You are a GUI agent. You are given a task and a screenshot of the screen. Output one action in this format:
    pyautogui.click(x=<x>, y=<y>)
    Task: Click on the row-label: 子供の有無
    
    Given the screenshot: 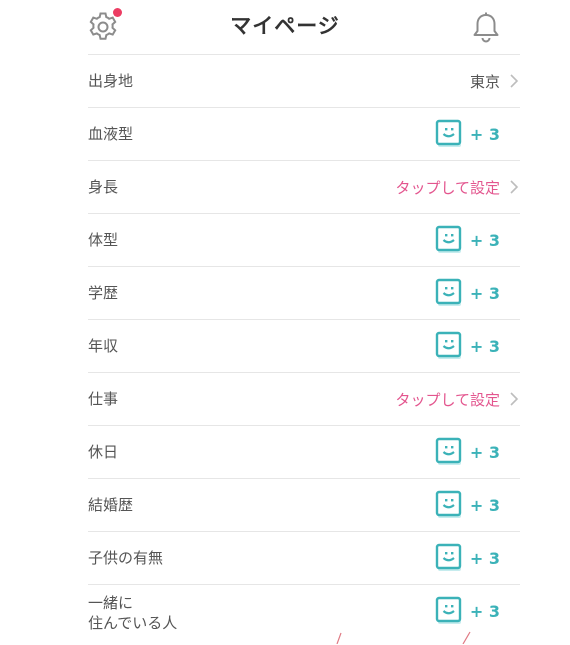 What is the action you would take?
    pyautogui.click(x=126, y=558)
    